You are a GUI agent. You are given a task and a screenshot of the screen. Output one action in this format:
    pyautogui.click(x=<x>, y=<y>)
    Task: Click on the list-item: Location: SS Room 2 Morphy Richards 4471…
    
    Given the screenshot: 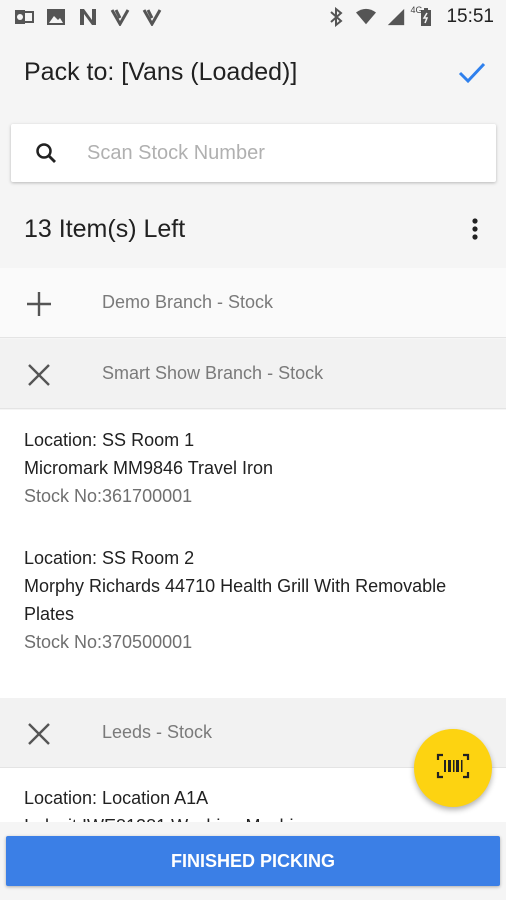 What is the action you would take?
    pyautogui.click(x=259, y=600)
    